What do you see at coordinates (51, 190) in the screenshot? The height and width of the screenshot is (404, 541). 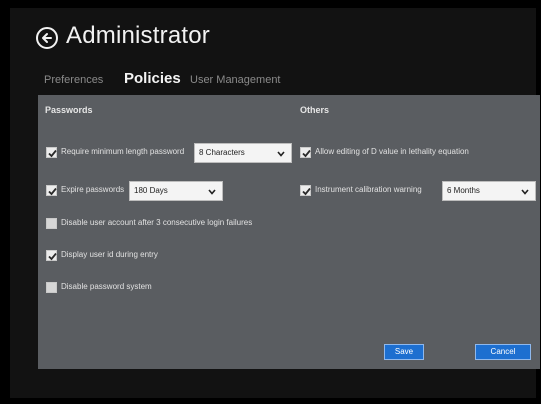 I see `expire-checkbox` at bounding box center [51, 190].